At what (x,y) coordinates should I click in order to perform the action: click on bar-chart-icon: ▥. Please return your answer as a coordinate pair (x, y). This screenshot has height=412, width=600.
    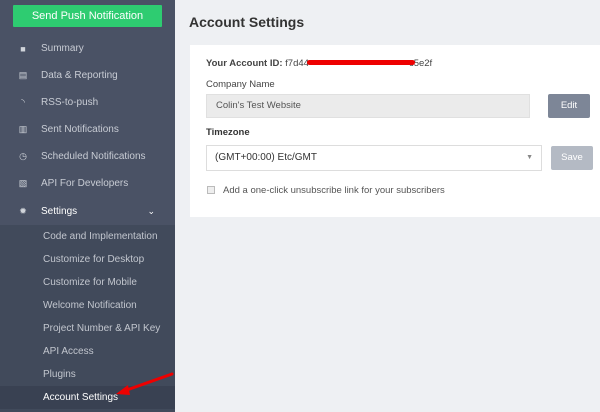
    Looking at the image, I should click on (23, 129).